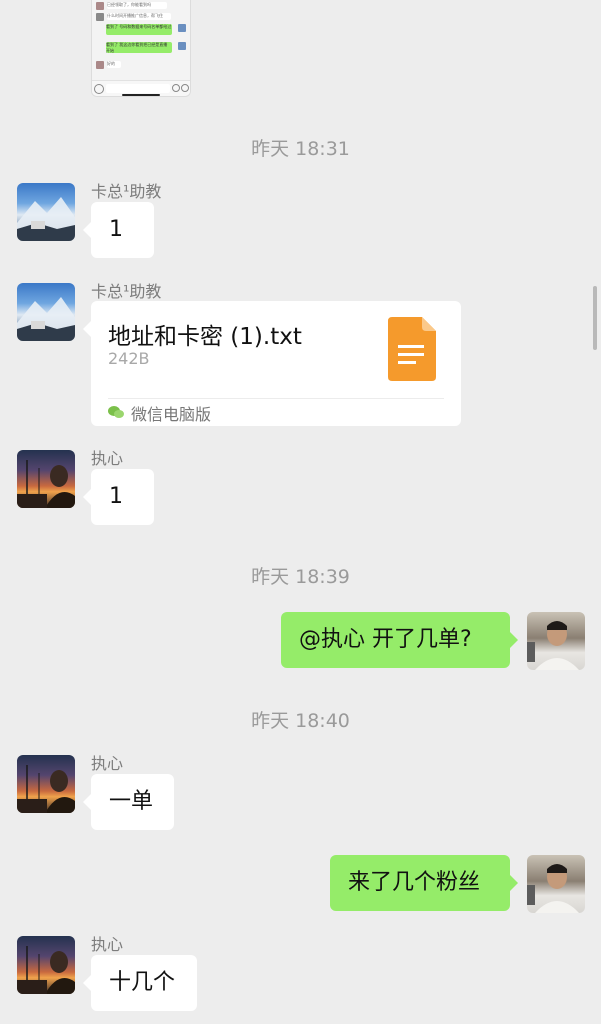 The image size is (601, 1024). What do you see at coordinates (140, 983) in the screenshot?
I see `message-bubble: 十几个` at bounding box center [140, 983].